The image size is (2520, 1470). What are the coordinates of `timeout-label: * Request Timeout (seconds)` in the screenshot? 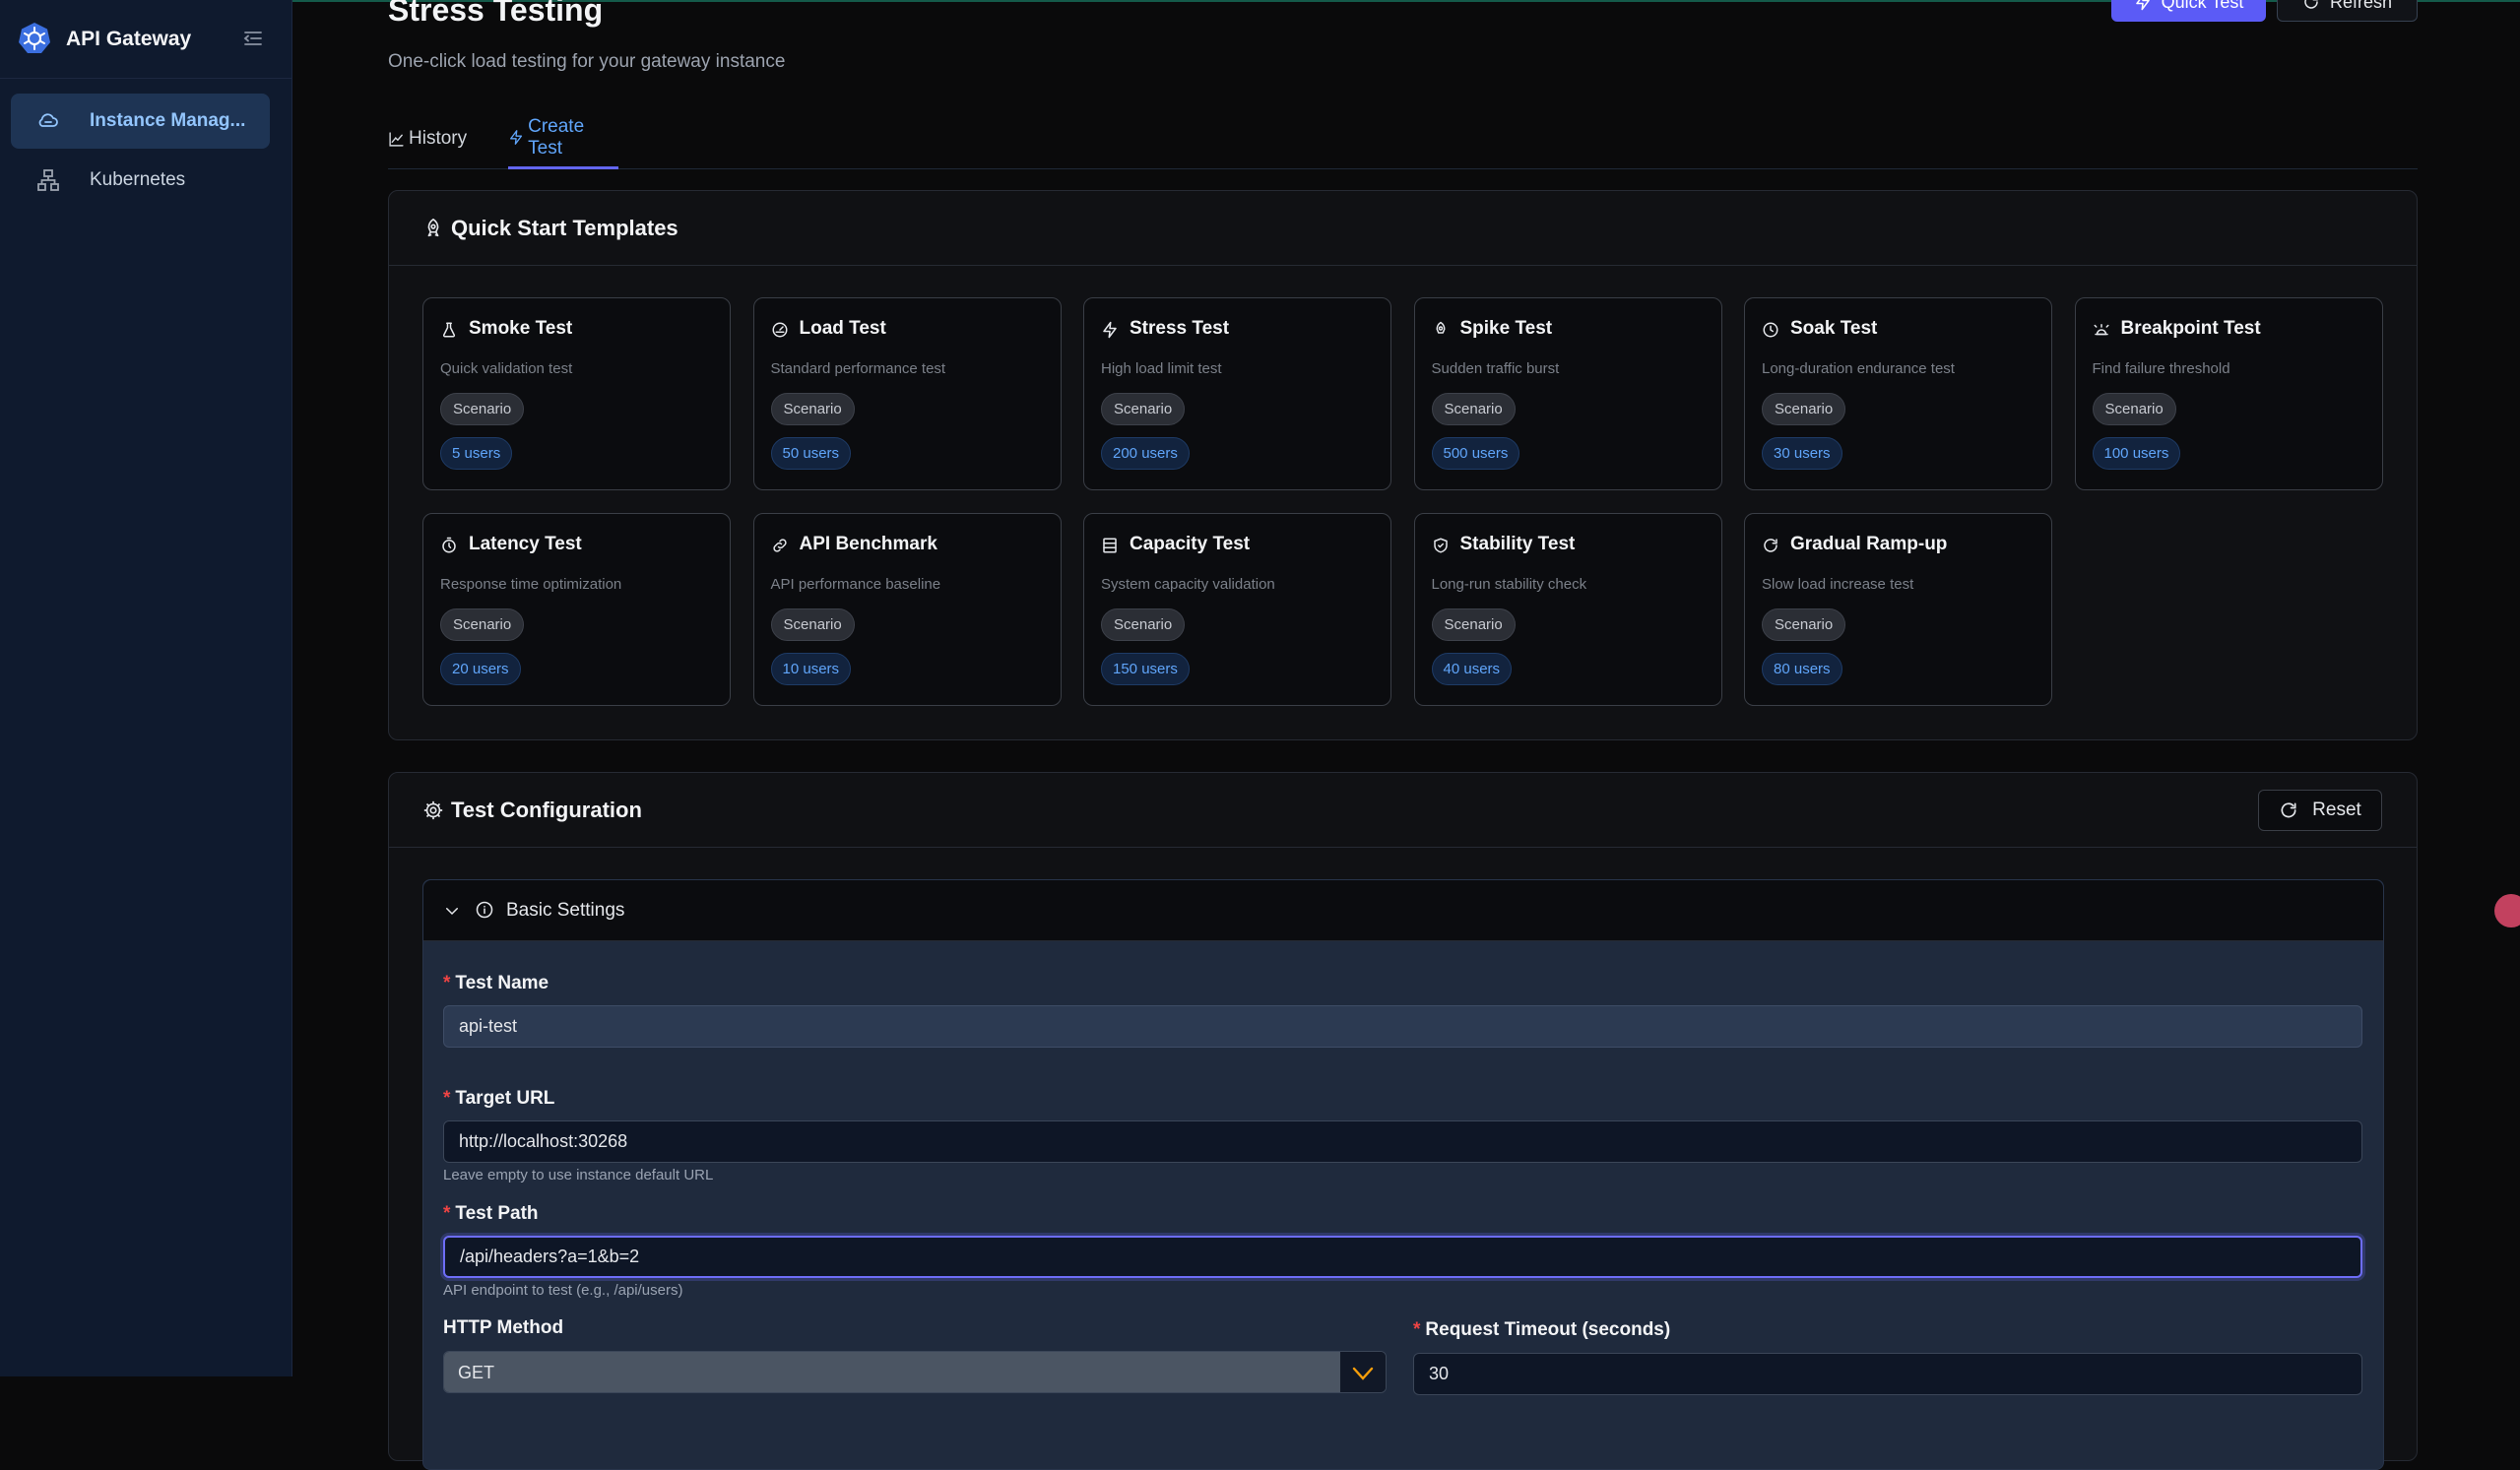 It's located at (1542, 1329).